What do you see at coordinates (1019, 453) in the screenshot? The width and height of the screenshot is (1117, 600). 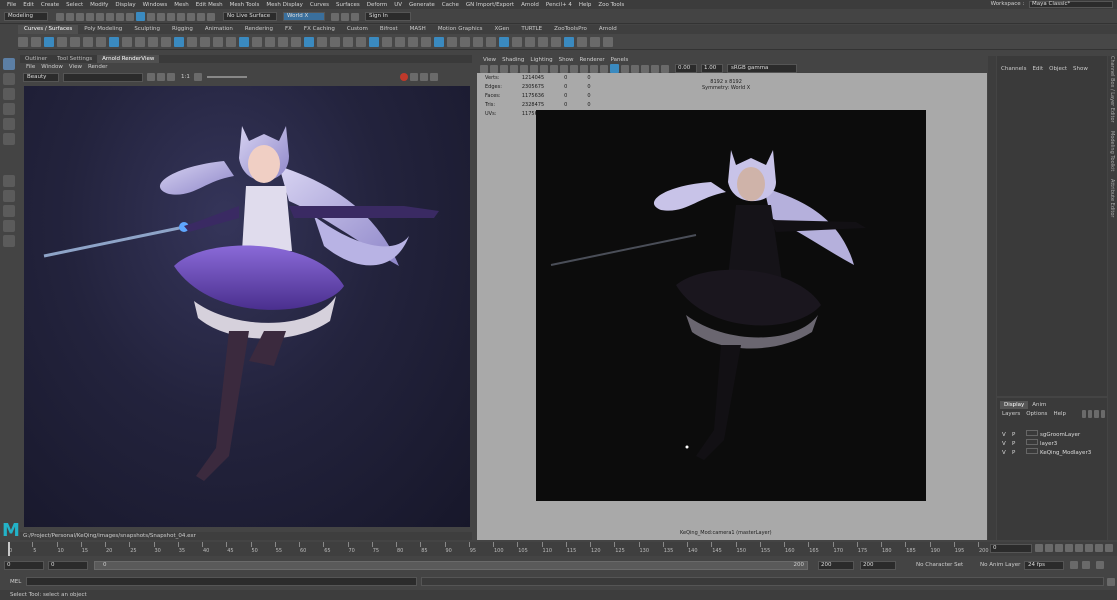 I see `layer-playback-toggle: P` at bounding box center [1019, 453].